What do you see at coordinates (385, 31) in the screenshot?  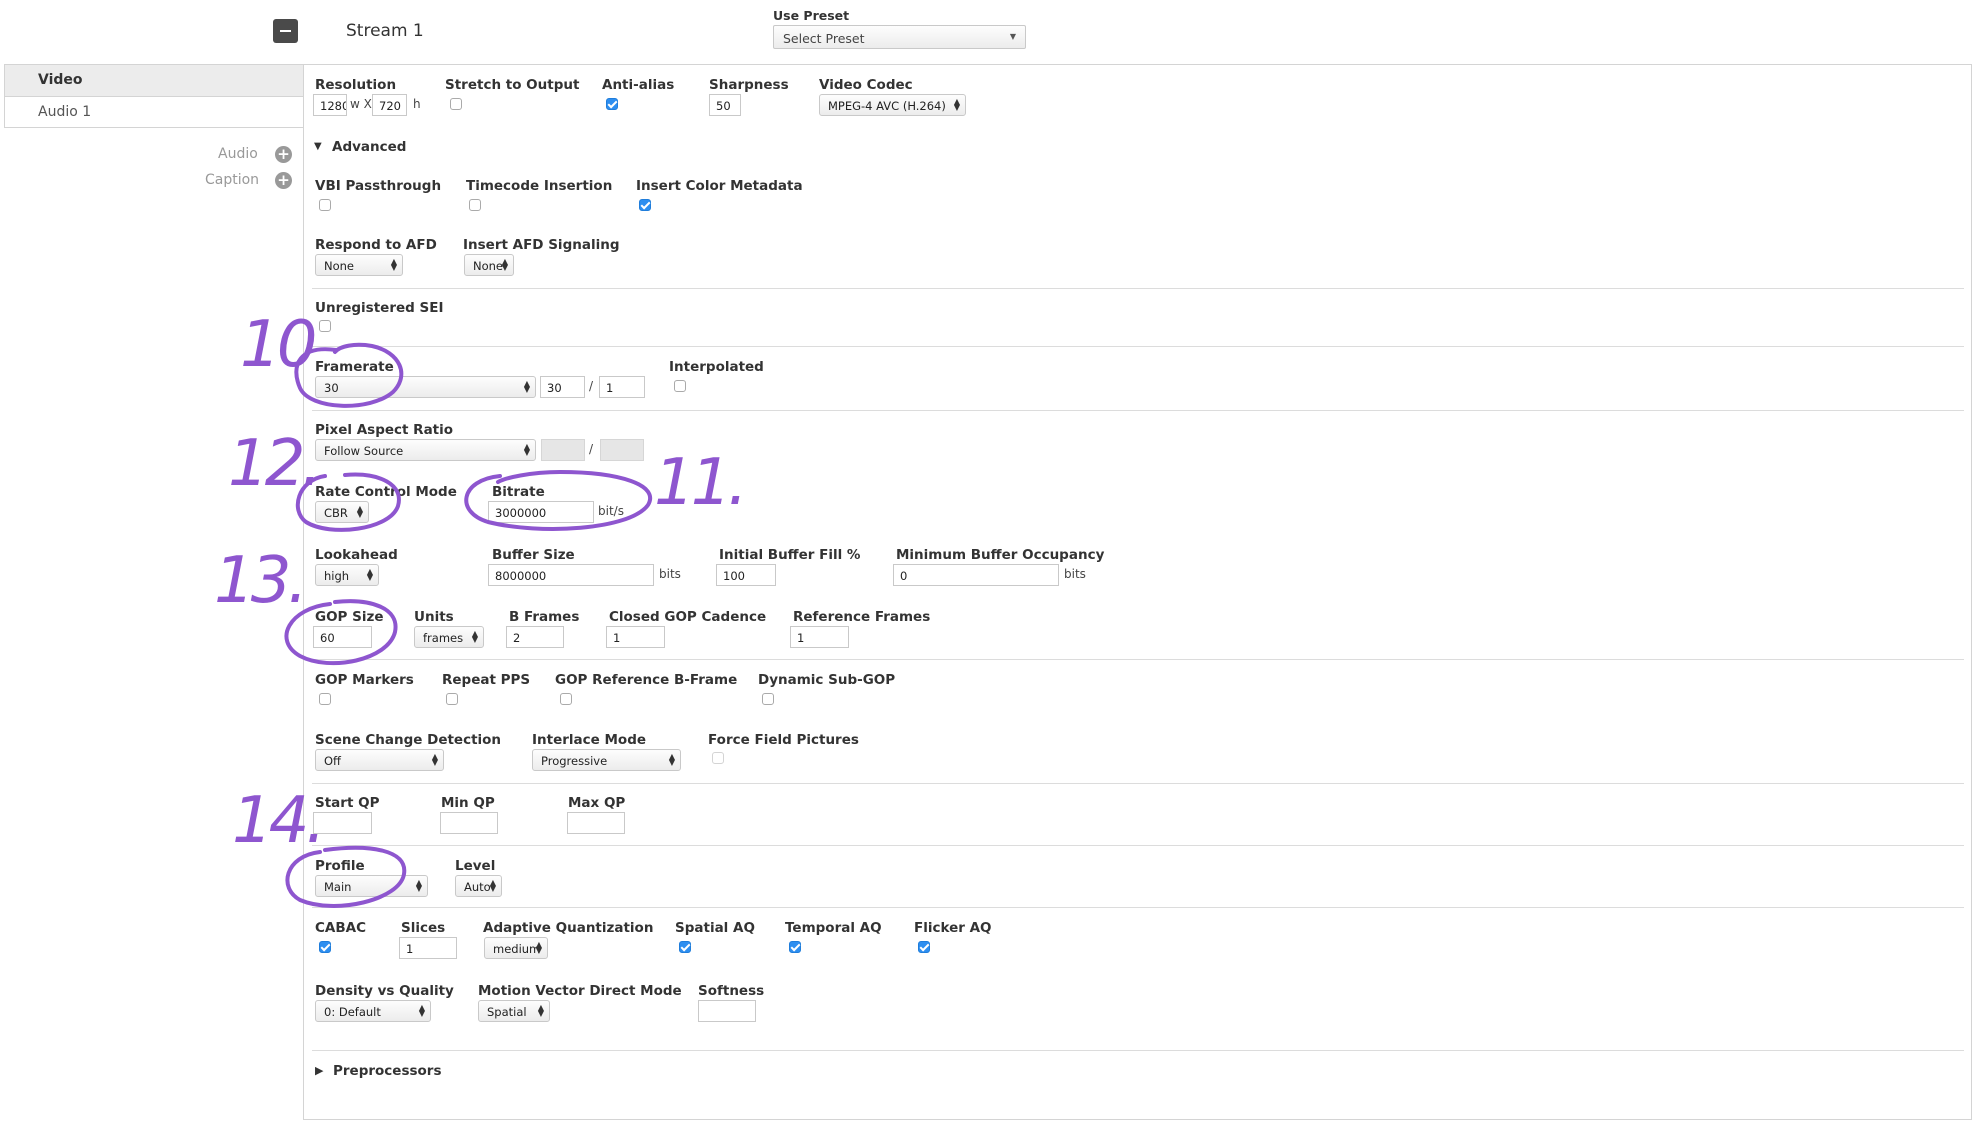 I see `stream-title: Stream 1` at bounding box center [385, 31].